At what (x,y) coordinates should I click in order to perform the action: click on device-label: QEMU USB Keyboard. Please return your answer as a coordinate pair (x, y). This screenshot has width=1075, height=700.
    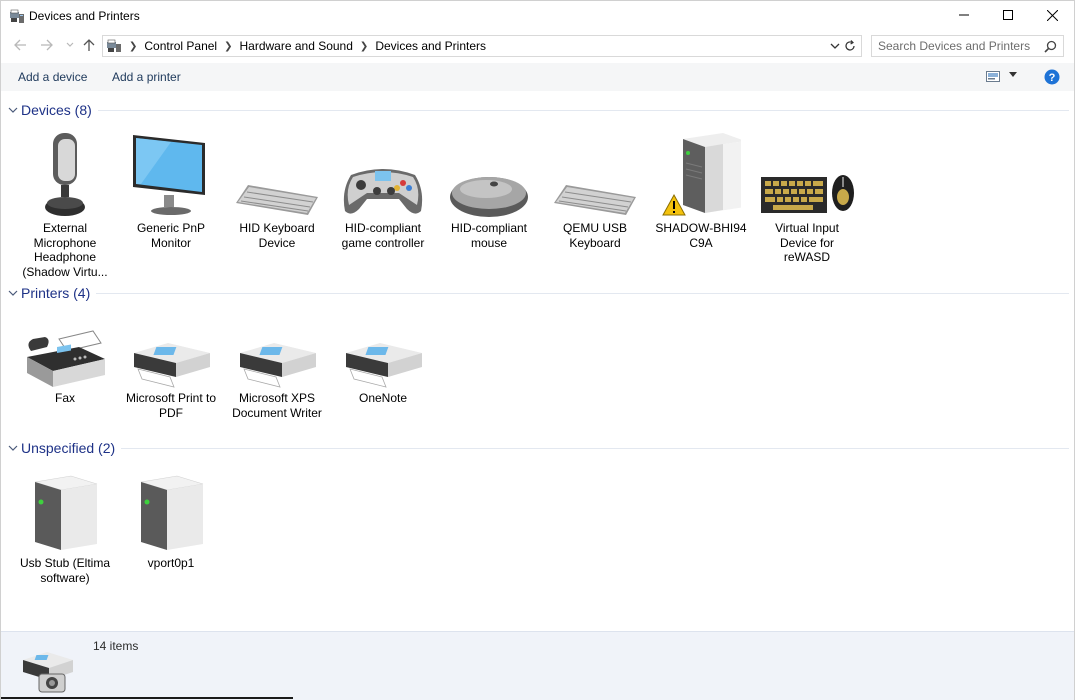
    Looking at the image, I should click on (594, 235).